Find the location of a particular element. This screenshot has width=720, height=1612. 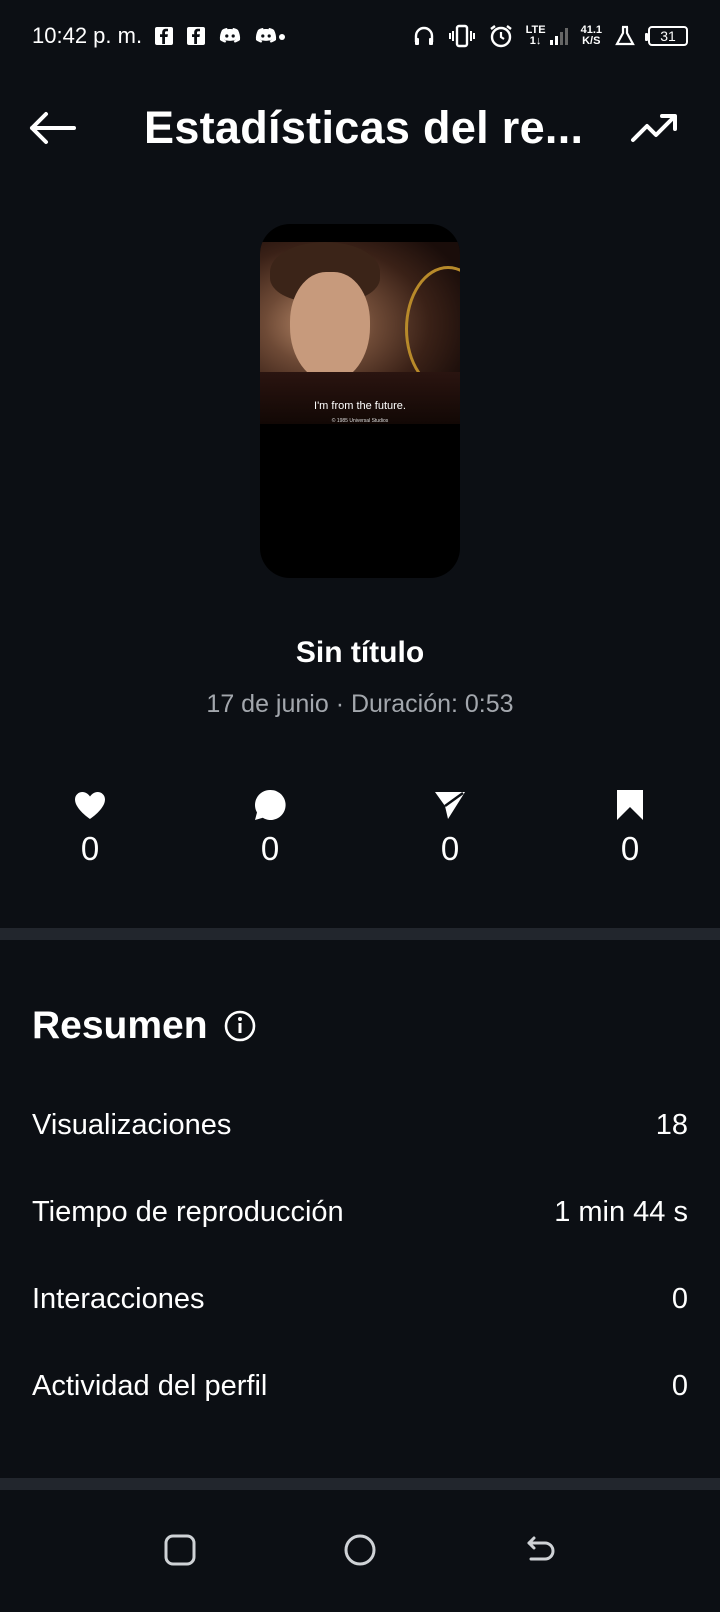

system-nav-bar is located at coordinates (360, 1556).